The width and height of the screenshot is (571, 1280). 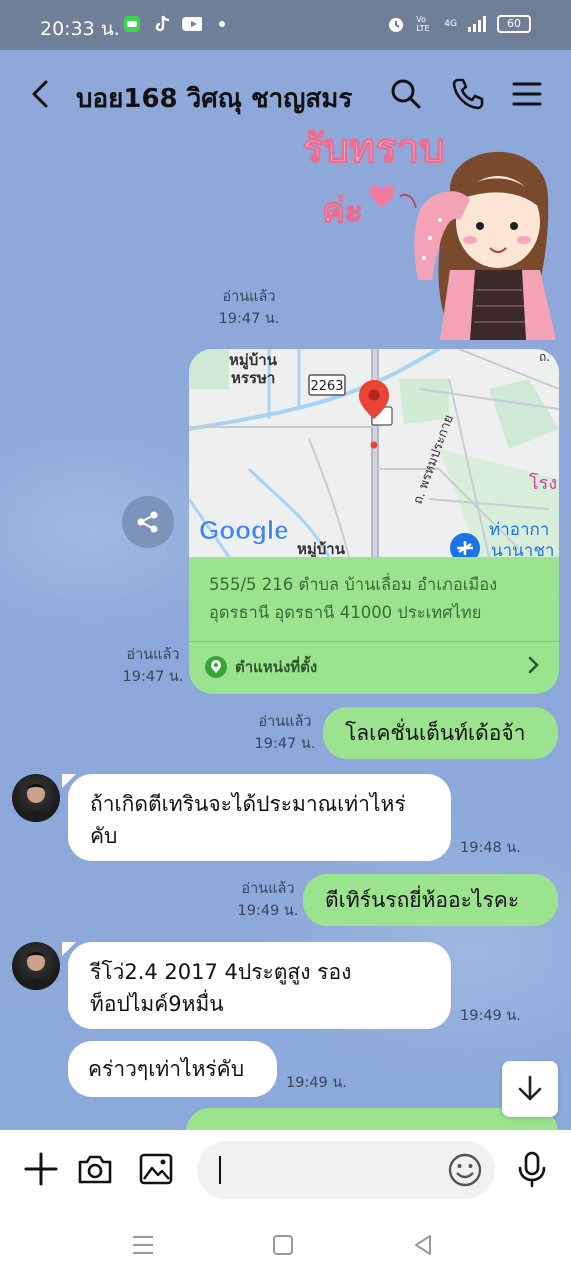 I want to click on share-icon, so click(x=147, y=522).